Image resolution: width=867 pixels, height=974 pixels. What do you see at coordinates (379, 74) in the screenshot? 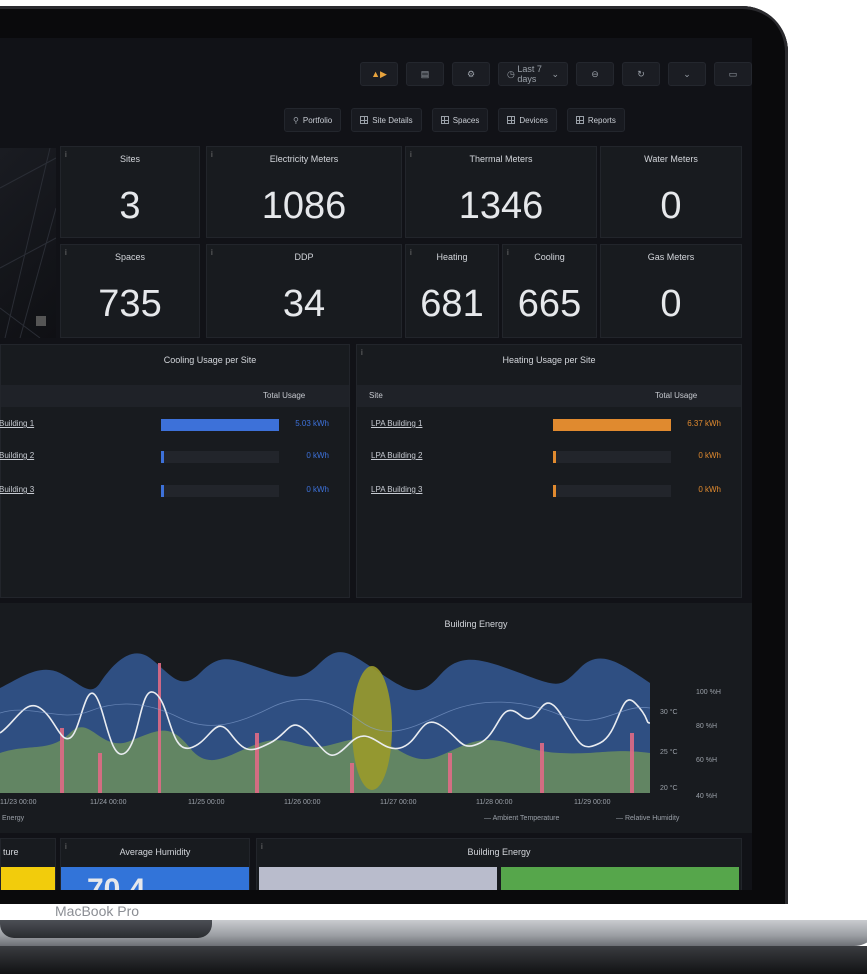
I see `chart-add-icon: ▲▶` at bounding box center [379, 74].